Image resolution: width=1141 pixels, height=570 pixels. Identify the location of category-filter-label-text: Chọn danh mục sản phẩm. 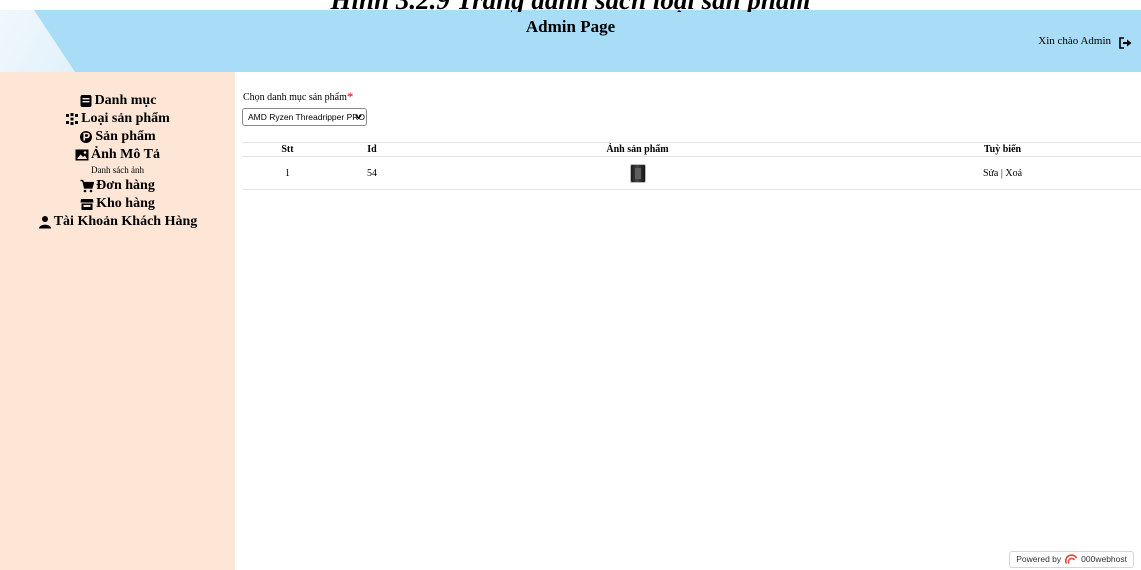
(295, 97).